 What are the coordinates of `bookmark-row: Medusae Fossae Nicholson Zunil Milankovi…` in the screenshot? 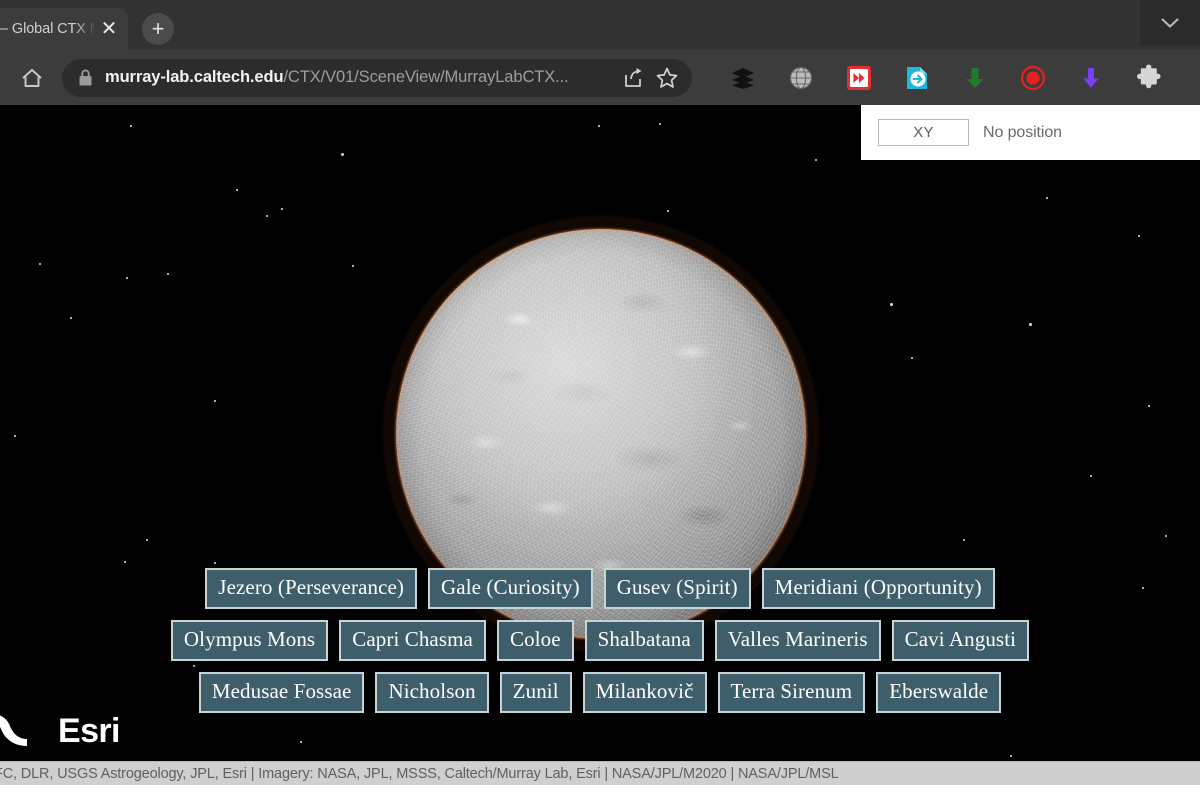 It's located at (600, 692).